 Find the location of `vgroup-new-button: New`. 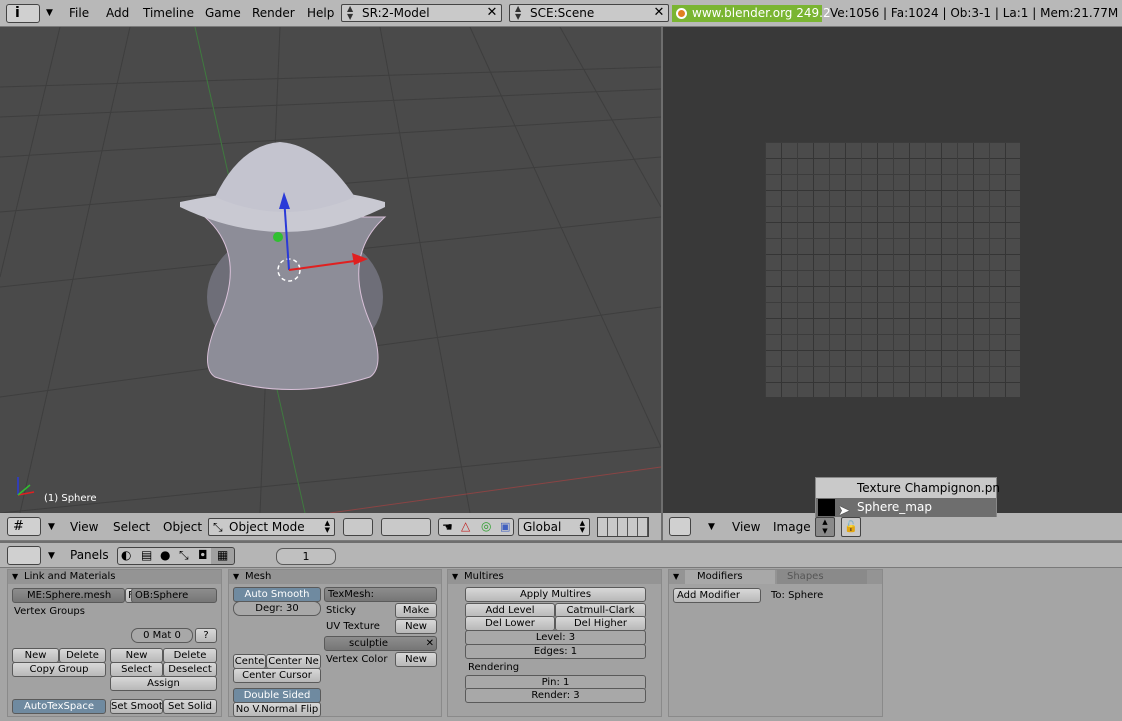

vgroup-new-button: New is located at coordinates (35, 655).